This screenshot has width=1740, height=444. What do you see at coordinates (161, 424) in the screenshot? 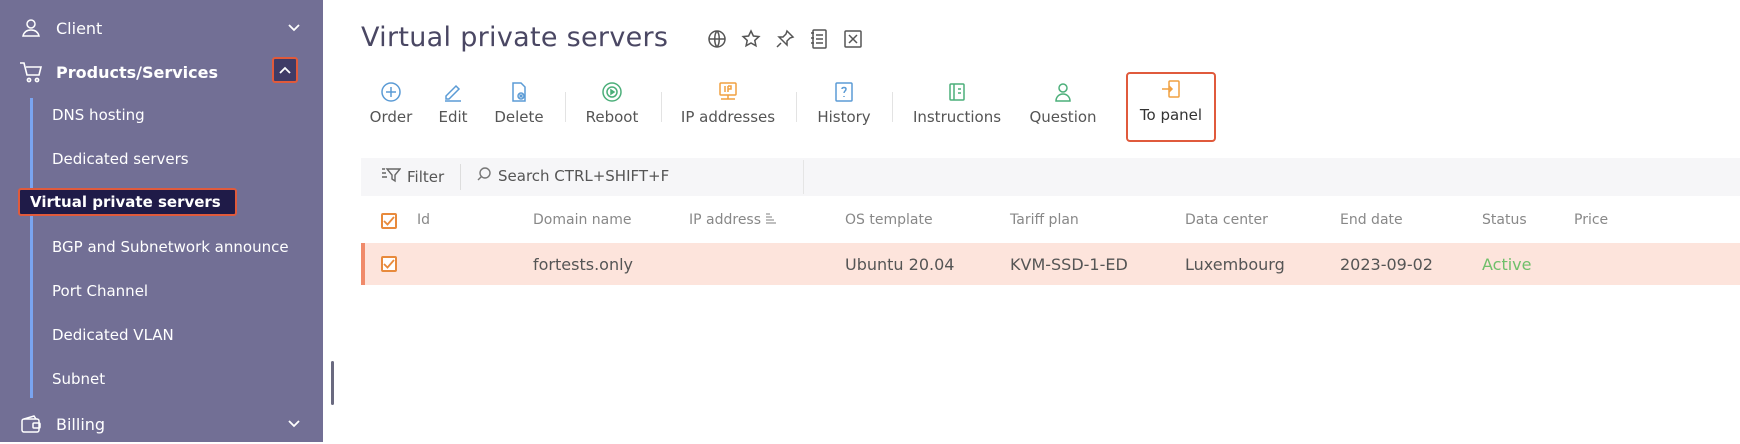
I see `sidebar-item-billing: Billing` at bounding box center [161, 424].